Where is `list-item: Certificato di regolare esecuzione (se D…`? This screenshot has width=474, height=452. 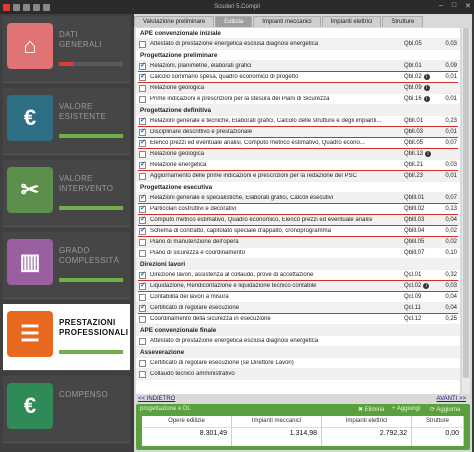 list-item: Certificato di regolare esecuzione (se D… is located at coordinates (298, 363).